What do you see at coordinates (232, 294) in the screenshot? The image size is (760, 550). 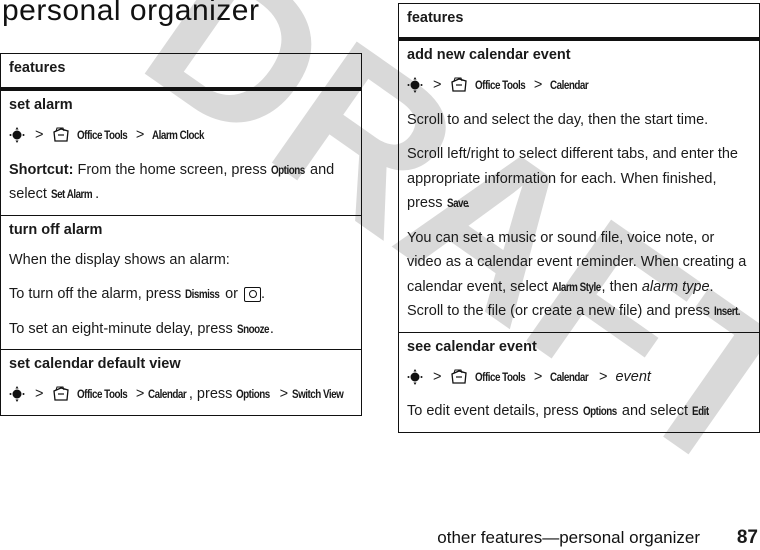 I see `text: or` at bounding box center [232, 294].